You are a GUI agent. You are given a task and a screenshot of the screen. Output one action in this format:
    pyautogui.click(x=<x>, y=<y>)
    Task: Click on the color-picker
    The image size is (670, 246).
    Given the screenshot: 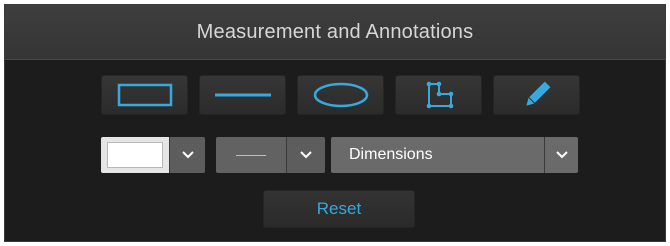 What is the action you would take?
    pyautogui.click(x=153, y=155)
    